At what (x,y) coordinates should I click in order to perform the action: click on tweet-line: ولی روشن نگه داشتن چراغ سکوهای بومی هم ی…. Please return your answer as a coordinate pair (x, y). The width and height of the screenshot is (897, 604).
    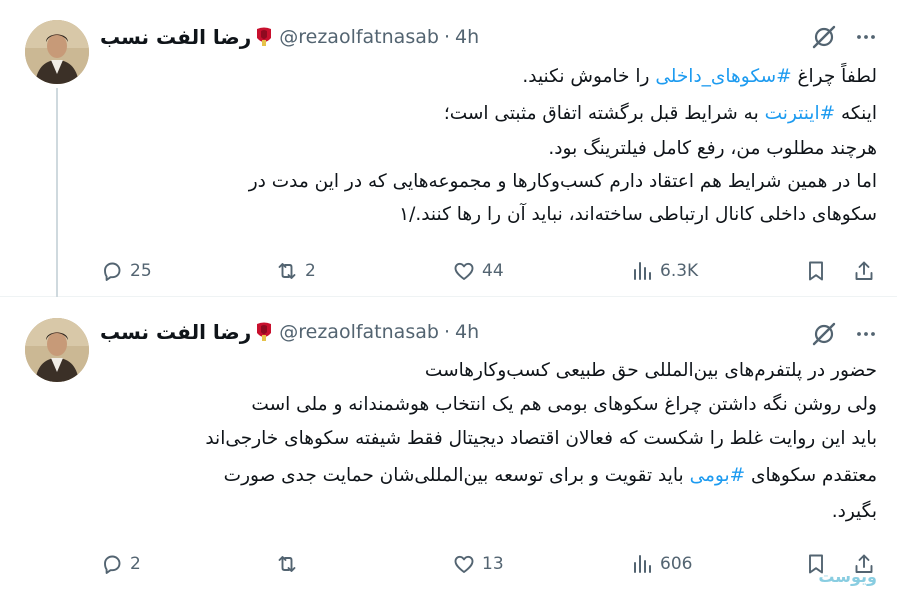
    Looking at the image, I should click on (564, 404).